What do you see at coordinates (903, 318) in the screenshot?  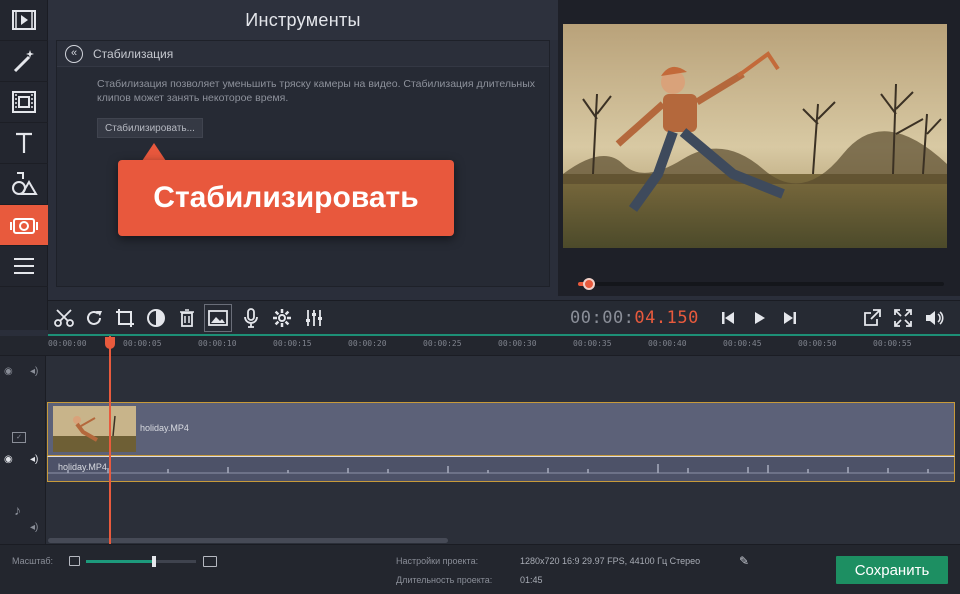 I see `fullscreen-button` at bounding box center [903, 318].